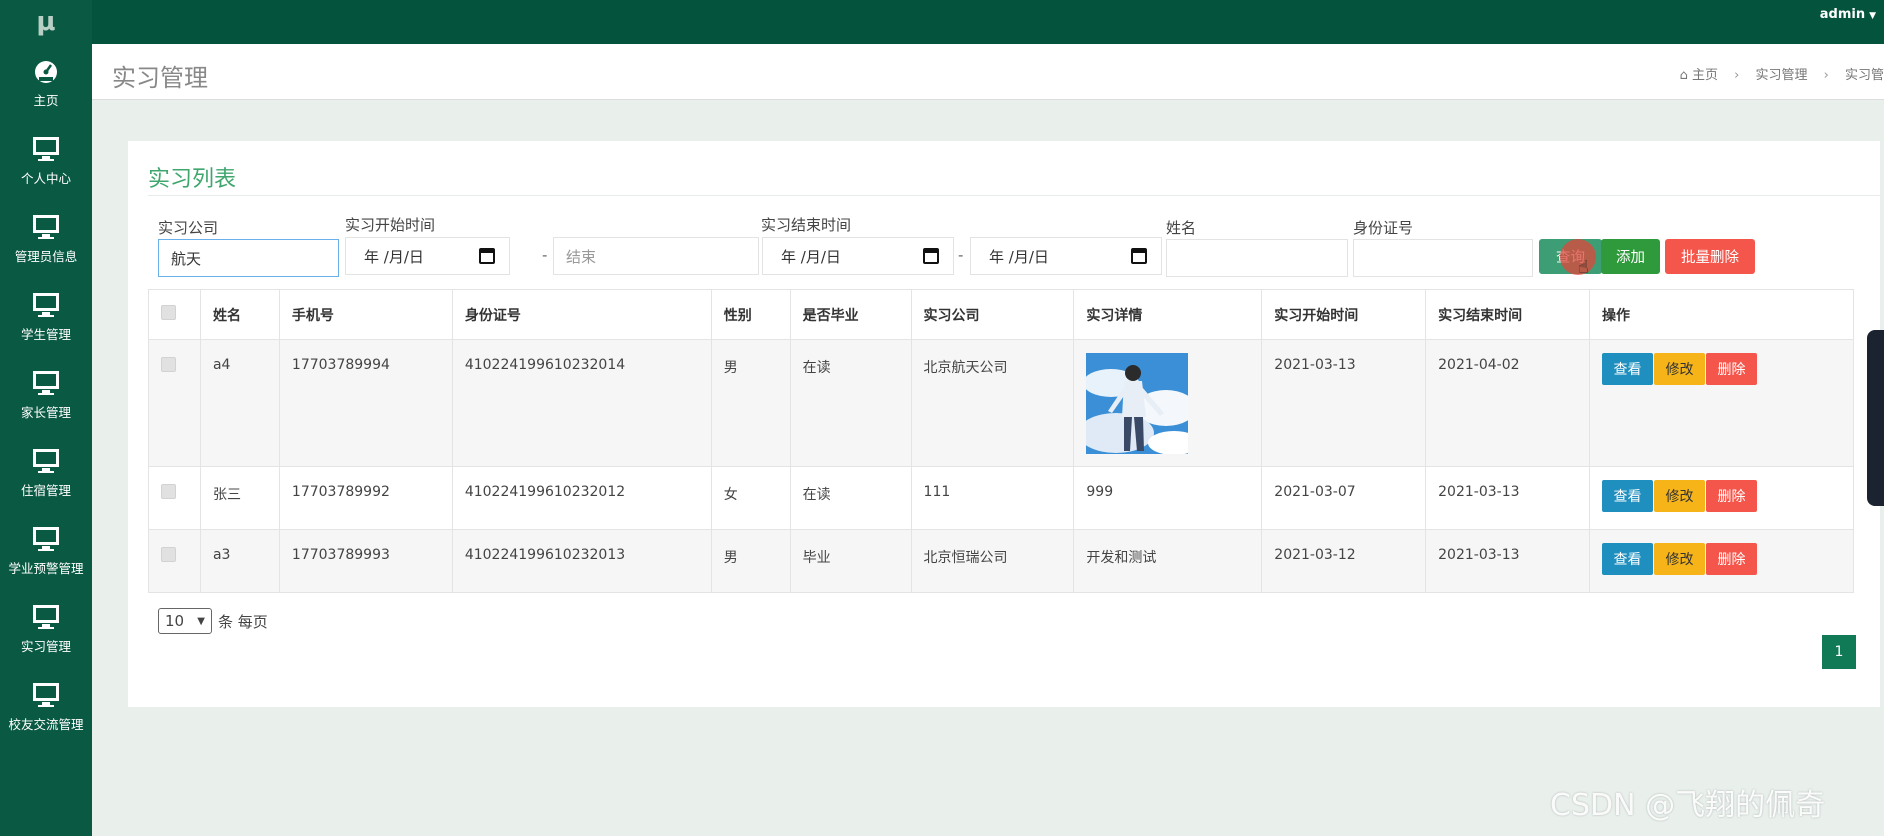 Image resolution: width=1884 pixels, height=836 pixels. I want to click on page-button-current: 1, so click(1839, 652).